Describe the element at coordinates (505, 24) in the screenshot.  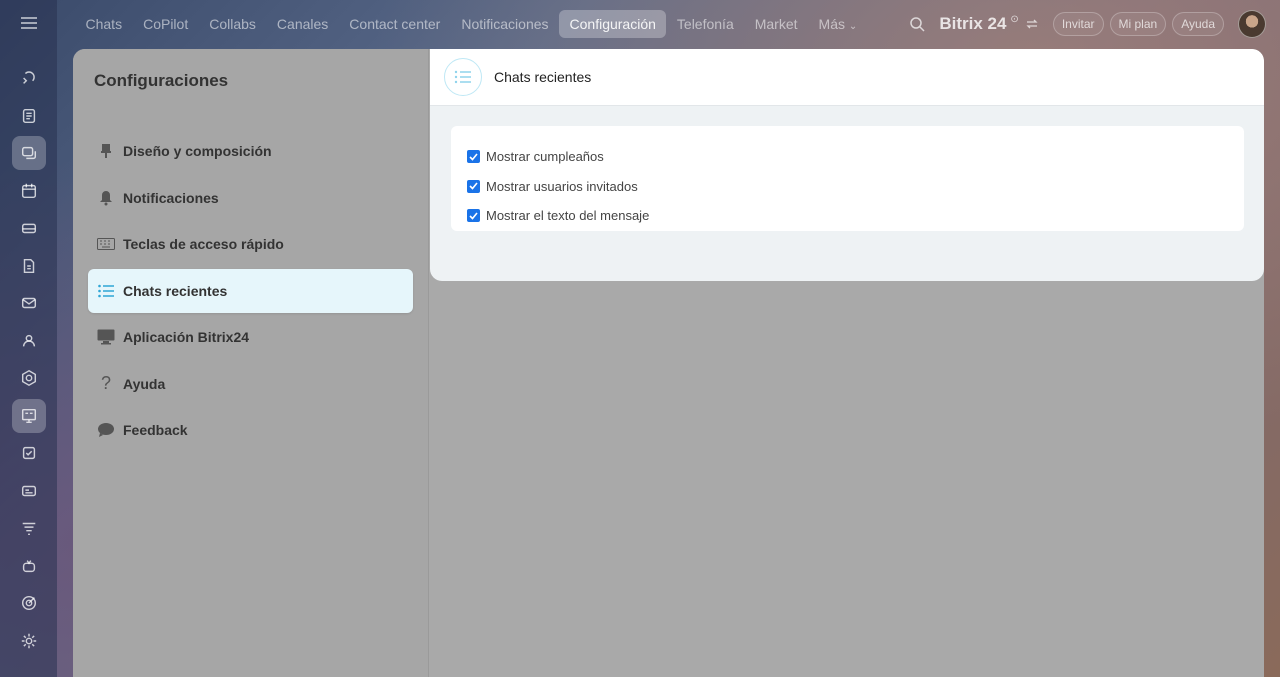
I see `nav-notificaciones: Notificaciones` at that location.